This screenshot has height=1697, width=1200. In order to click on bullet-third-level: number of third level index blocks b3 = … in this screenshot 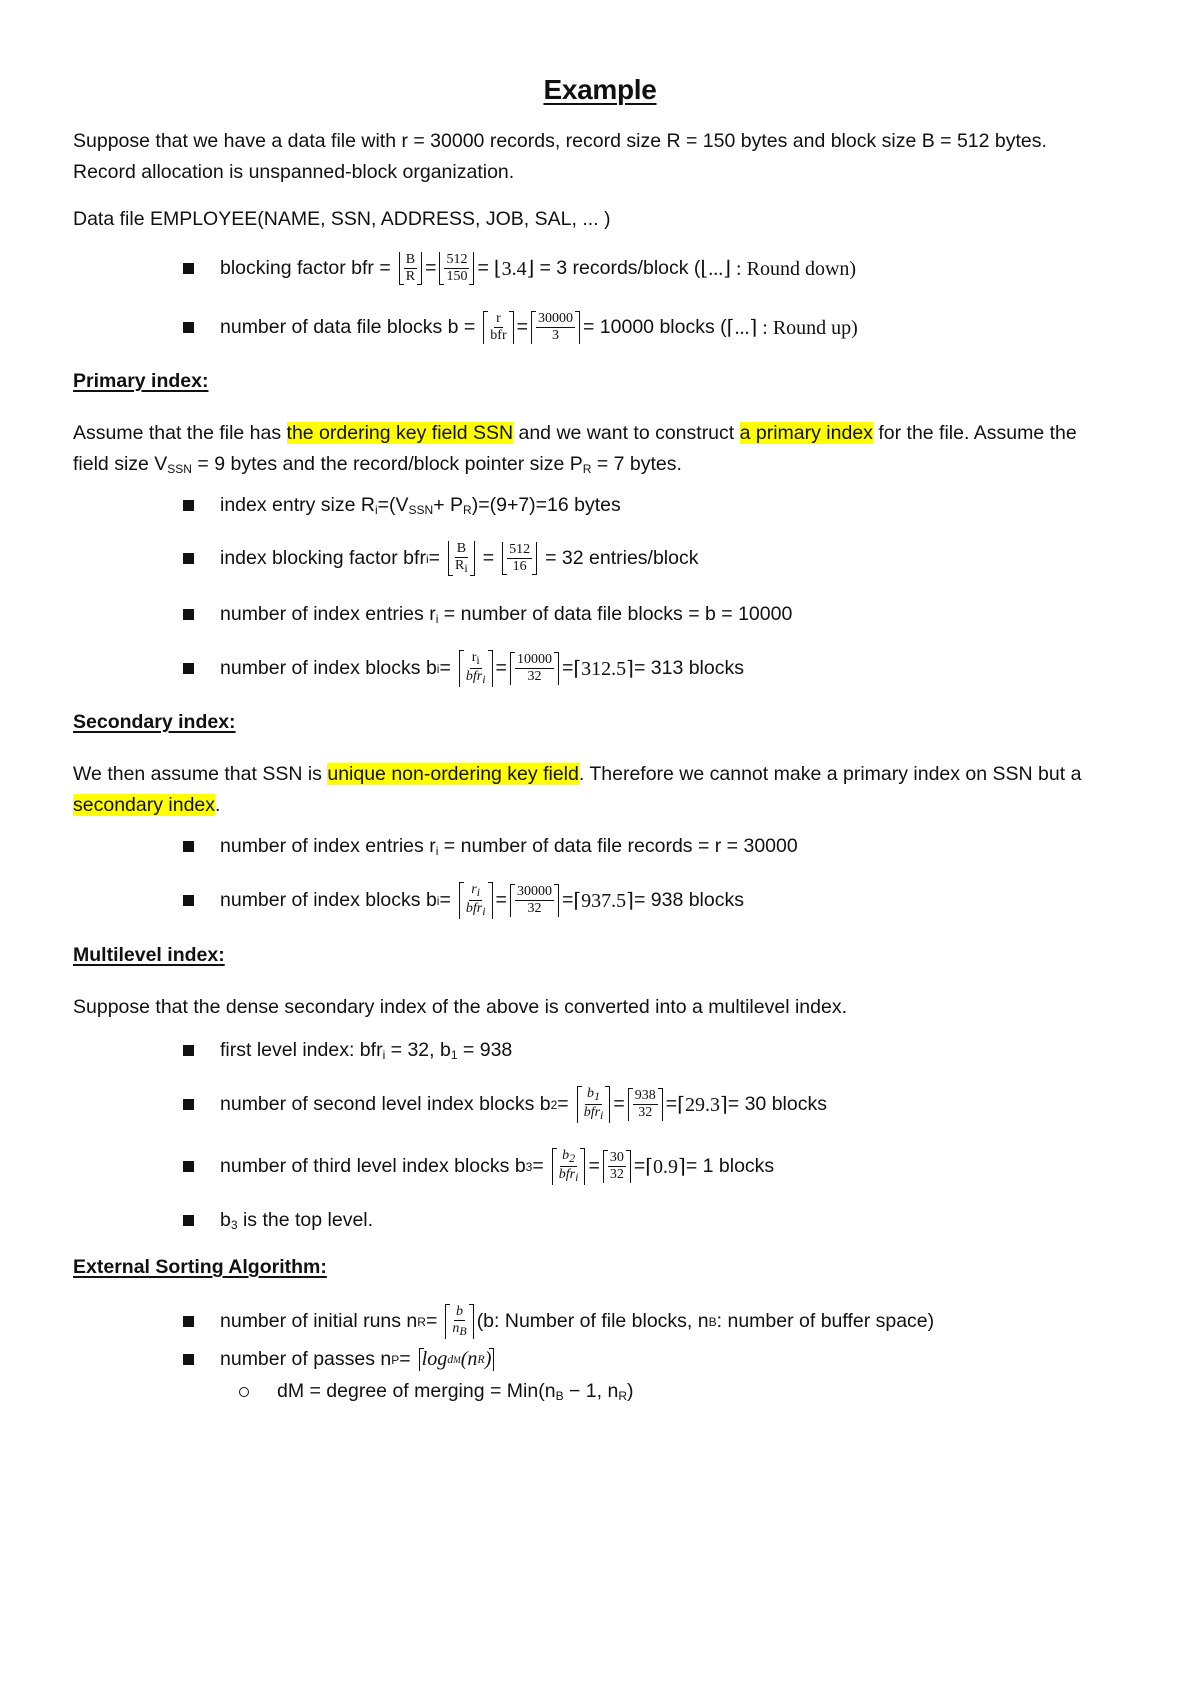, I will do `click(478, 1166)`.